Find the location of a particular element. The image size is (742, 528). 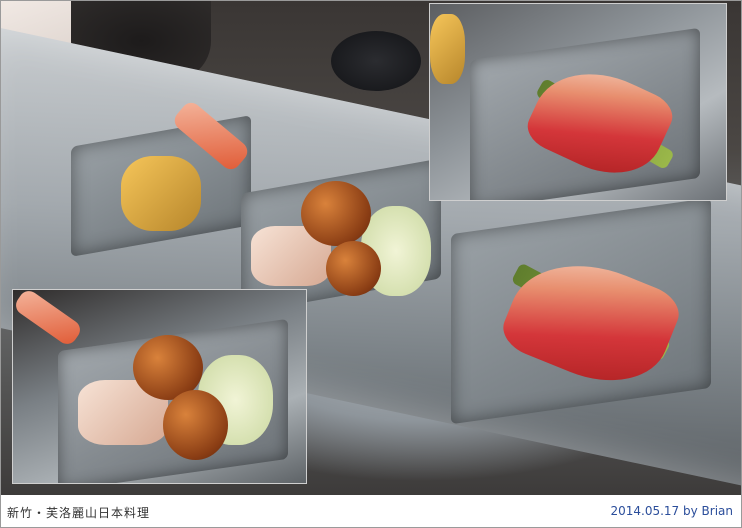

inset-photo-bottom-left is located at coordinates (159, 386).